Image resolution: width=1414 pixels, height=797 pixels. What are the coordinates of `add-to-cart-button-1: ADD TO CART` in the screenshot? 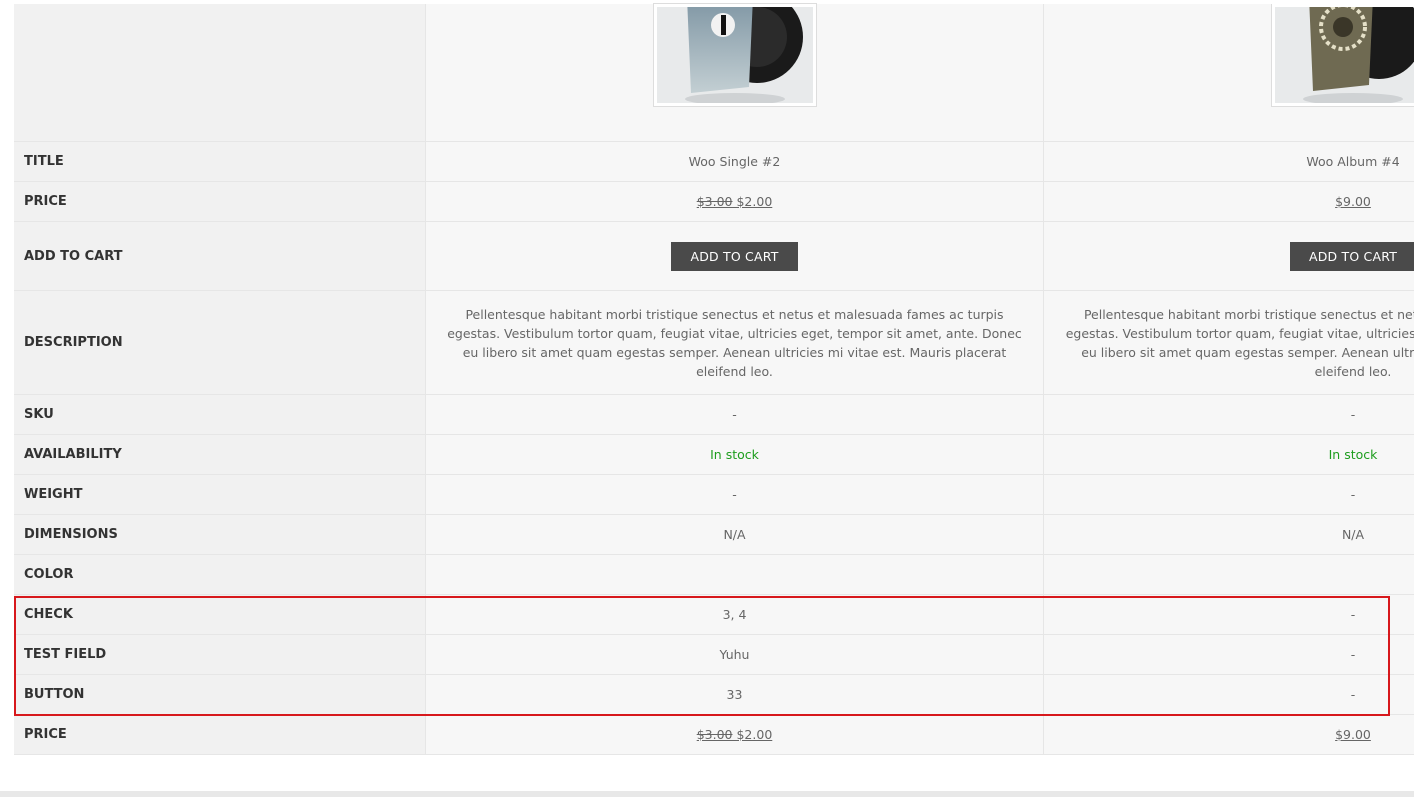 It's located at (734, 256).